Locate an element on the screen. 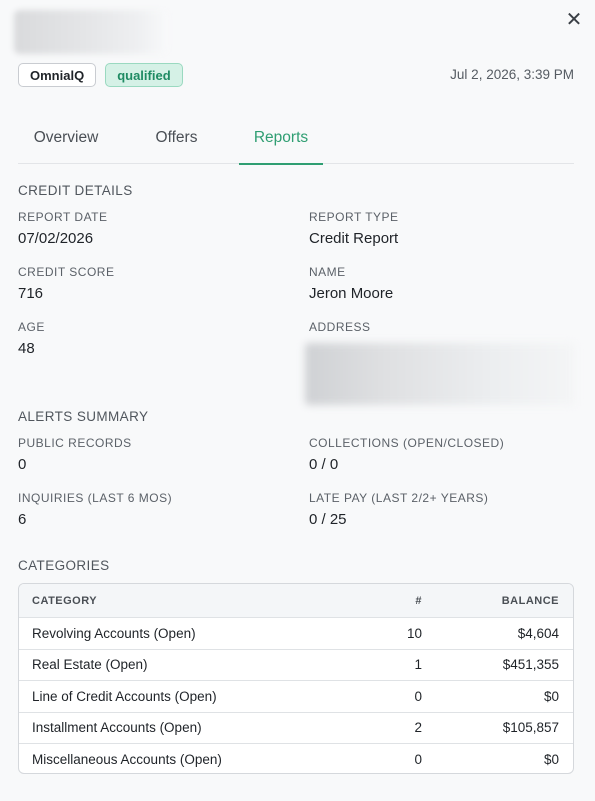 Image resolution: width=595 pixels, height=801 pixels. table-row: Line of Credit Accounts (Open) 0 $0 is located at coordinates (296, 696).